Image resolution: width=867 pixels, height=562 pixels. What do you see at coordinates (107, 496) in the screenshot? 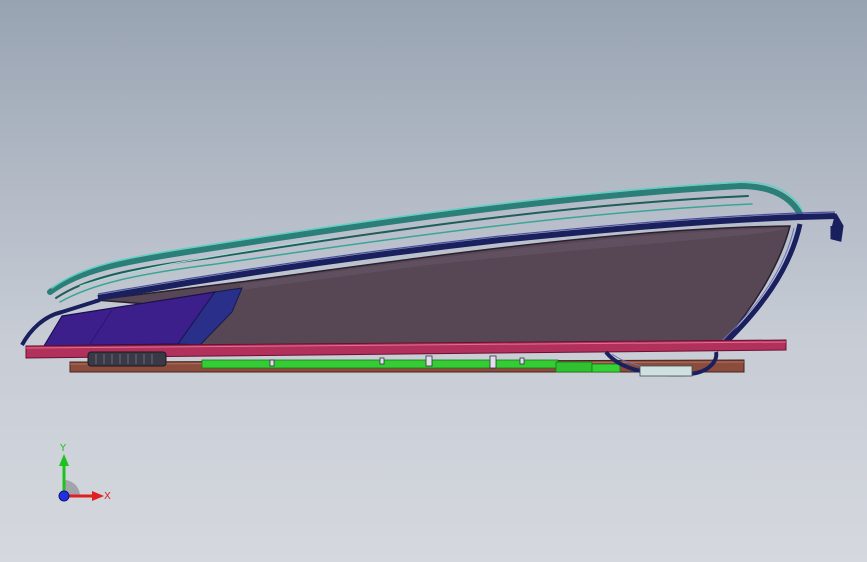
I see `x-axis-label: X` at bounding box center [107, 496].